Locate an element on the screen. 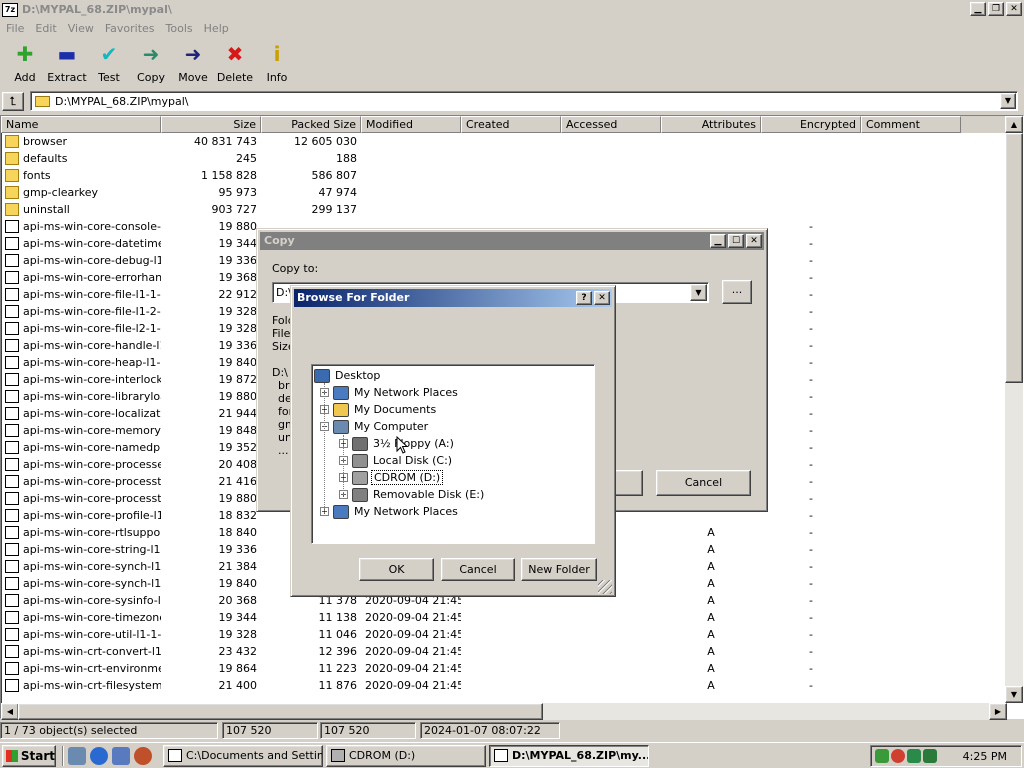  tree-node: + Local Disk (C:) is located at coordinates (396, 460).